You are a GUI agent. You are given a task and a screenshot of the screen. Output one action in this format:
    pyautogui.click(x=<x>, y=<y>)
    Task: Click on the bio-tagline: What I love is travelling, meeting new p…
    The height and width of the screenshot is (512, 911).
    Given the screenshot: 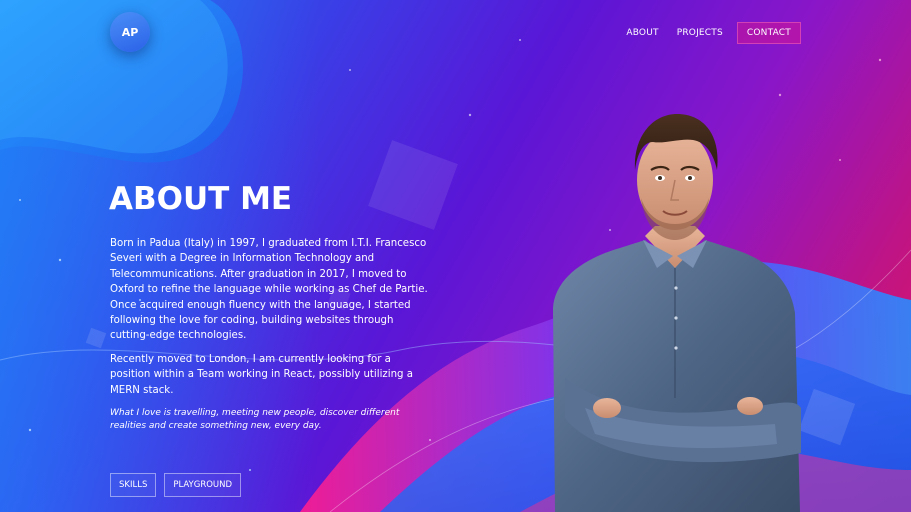 What is the action you would take?
    pyautogui.click(x=255, y=419)
    